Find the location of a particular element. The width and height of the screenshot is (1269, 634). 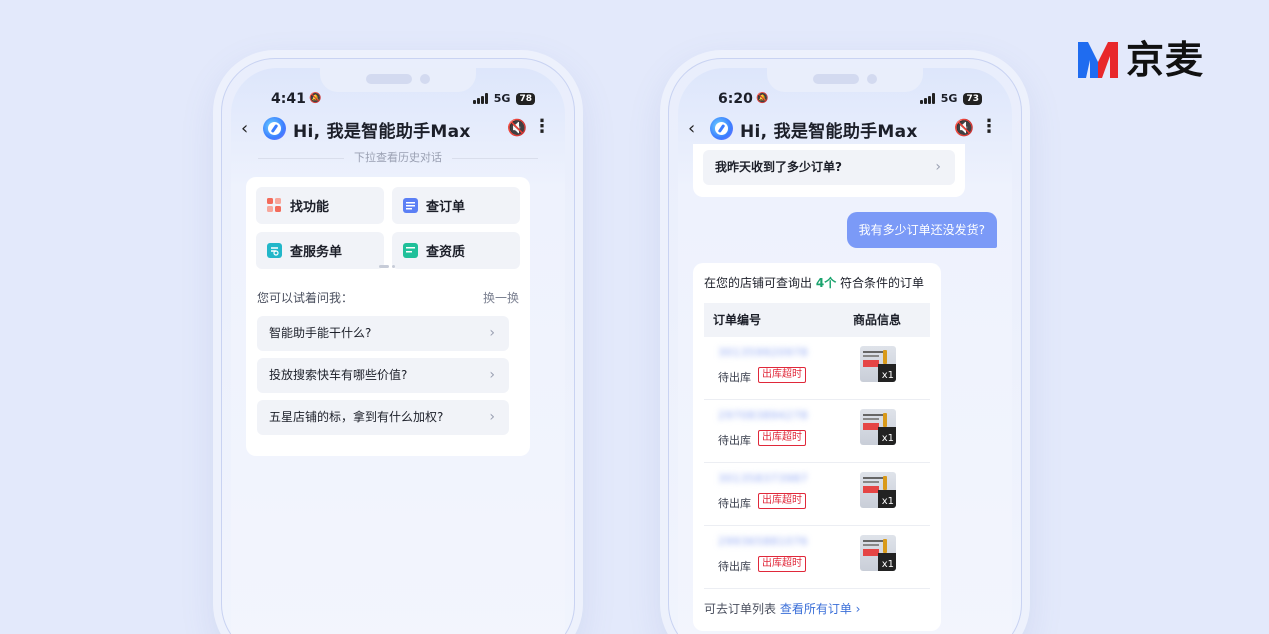

summary-suffix: 符合条件的订单 is located at coordinates (882, 283).